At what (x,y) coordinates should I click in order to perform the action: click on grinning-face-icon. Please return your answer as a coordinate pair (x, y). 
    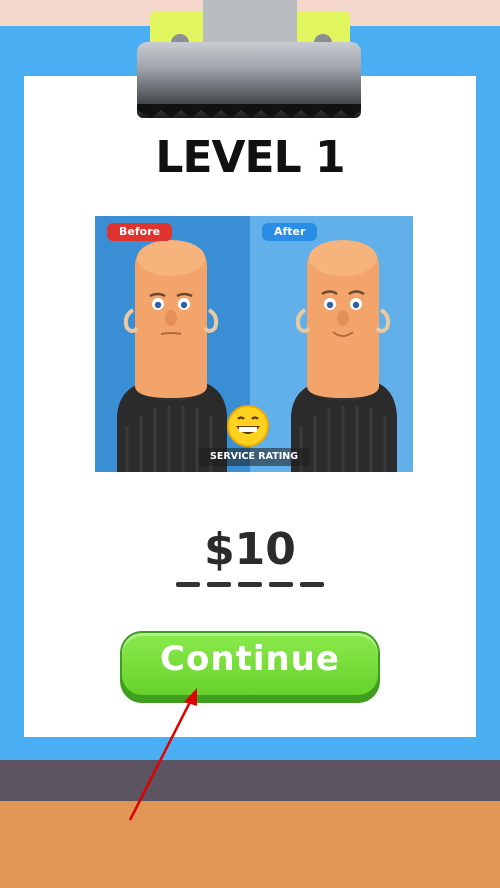
    Looking at the image, I should click on (248, 426).